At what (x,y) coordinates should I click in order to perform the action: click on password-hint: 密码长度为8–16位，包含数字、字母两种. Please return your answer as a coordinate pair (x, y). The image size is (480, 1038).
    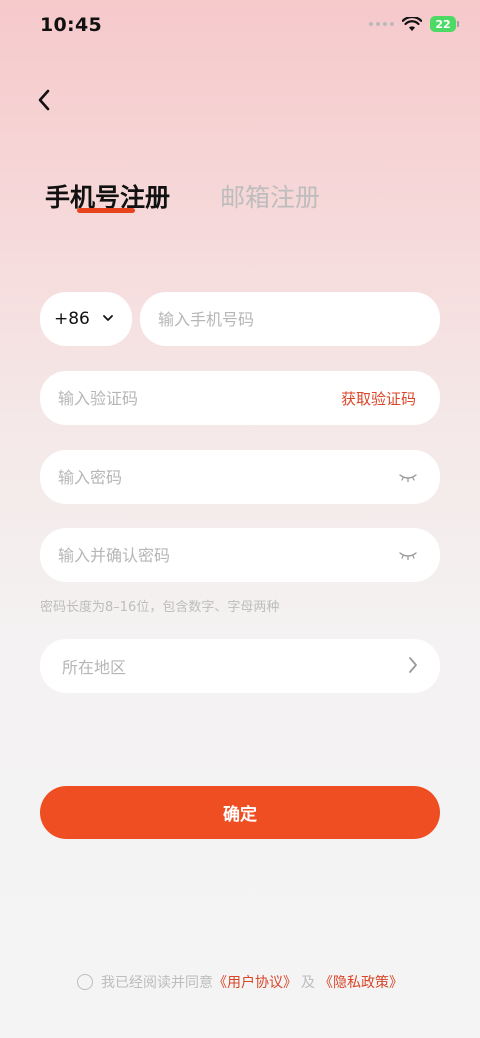
    Looking at the image, I should click on (160, 607).